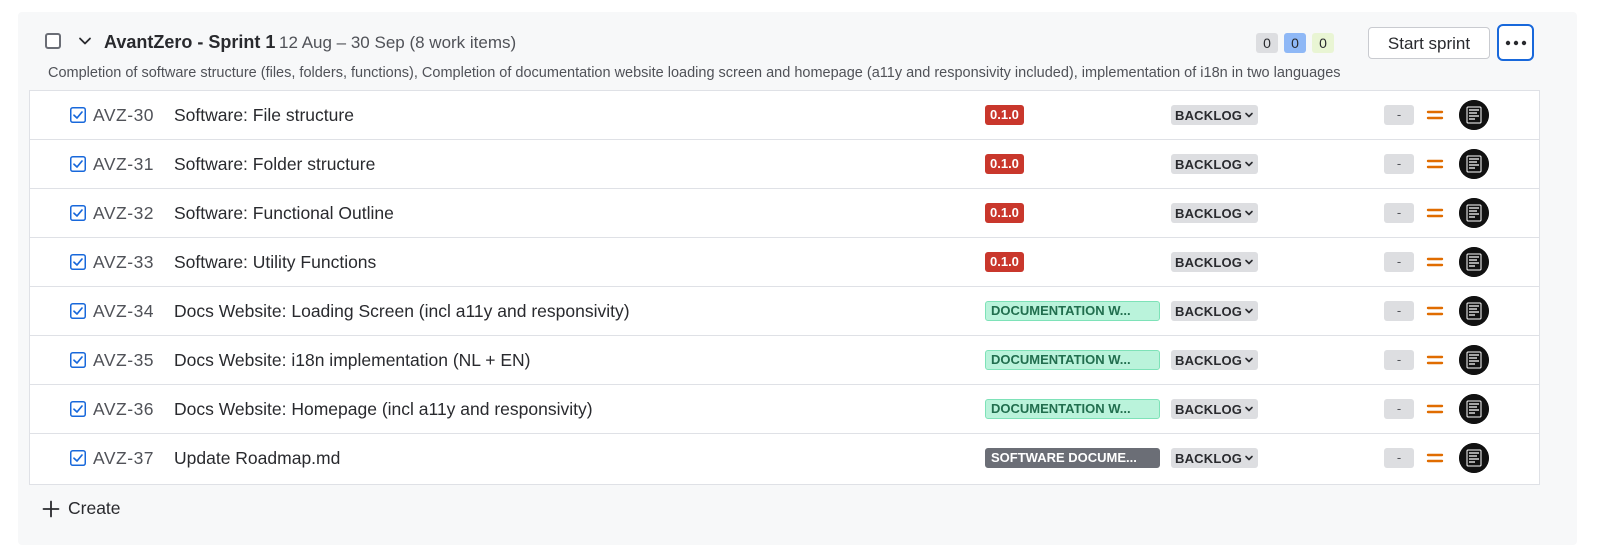 This screenshot has width=1597, height=560. Describe the element at coordinates (274, 164) in the screenshot. I see `issue-summary: Software: Folder structure` at that location.